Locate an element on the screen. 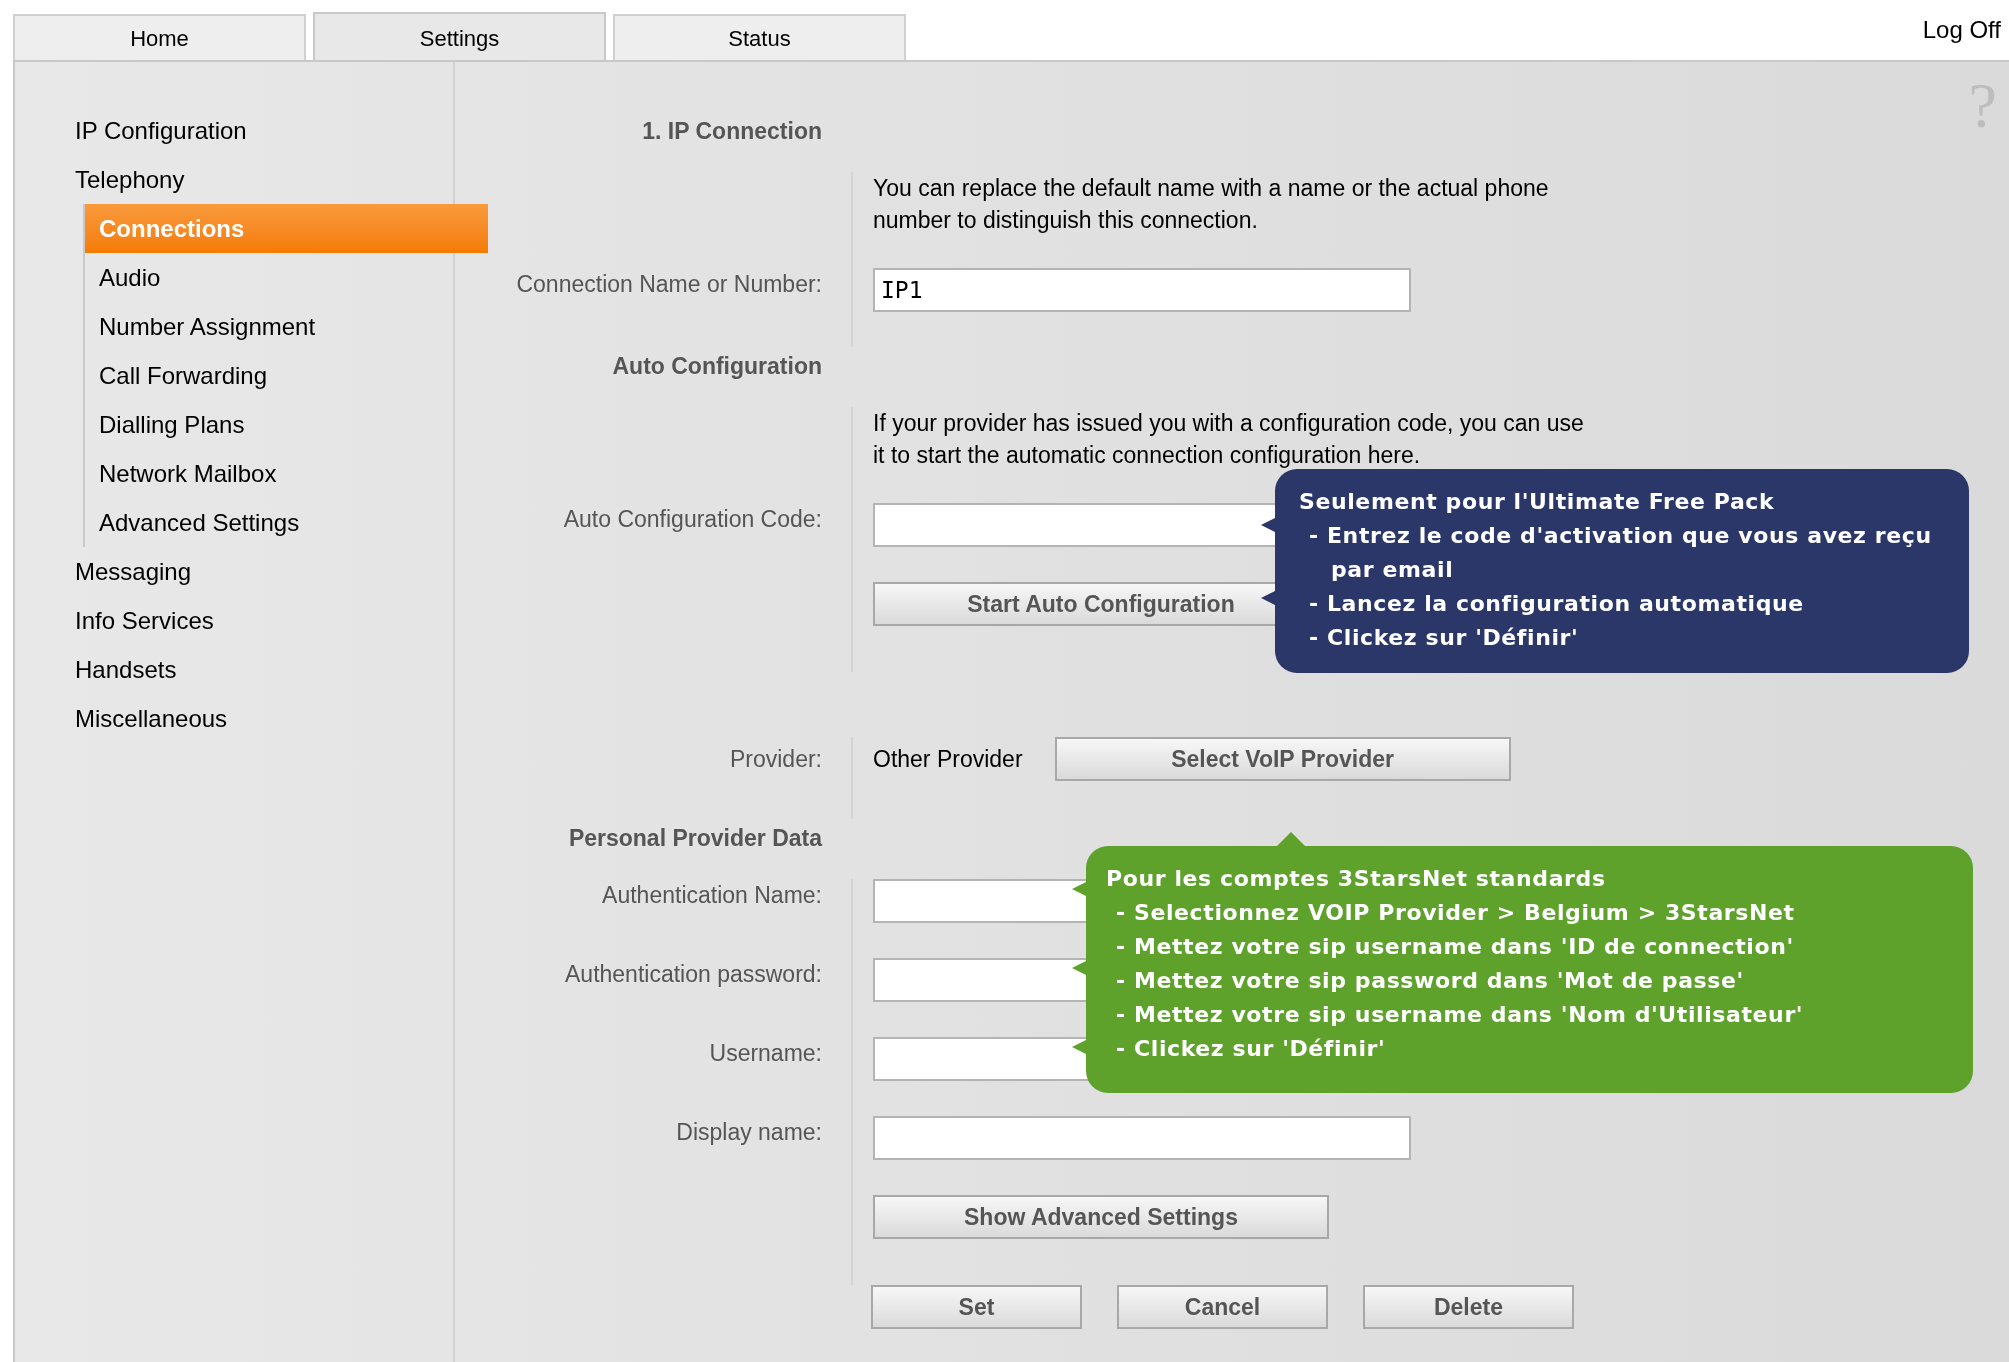  field-label: Username: is located at coordinates (765, 1053).